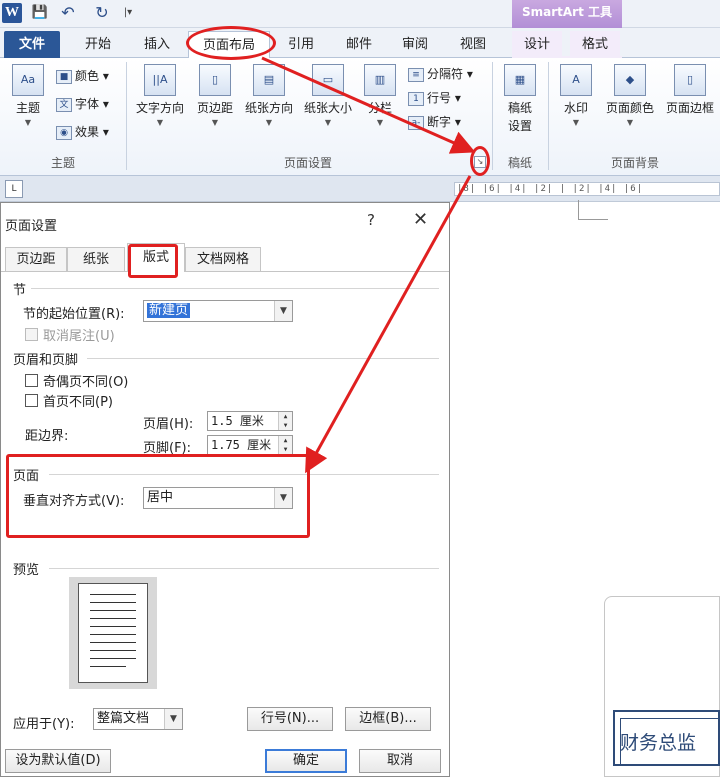  What do you see at coordinates (328, 95) in the screenshot?
I see `size-button: ▭ 纸张大小 ▼` at bounding box center [328, 95].